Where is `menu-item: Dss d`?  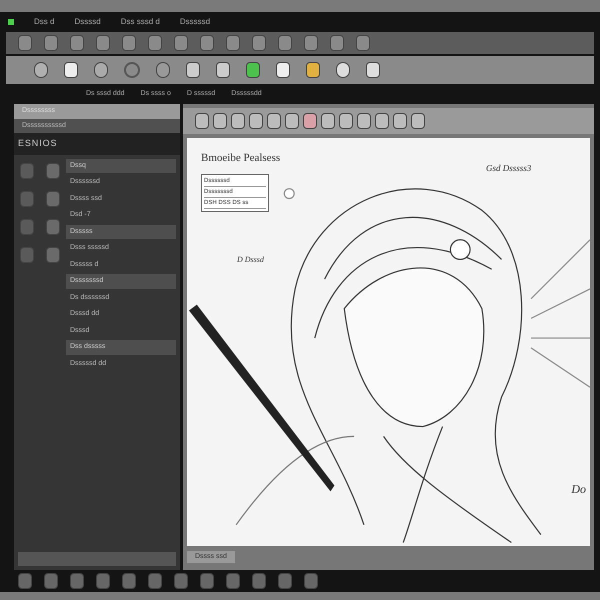
menu-item: Dss d is located at coordinates (44, 22).